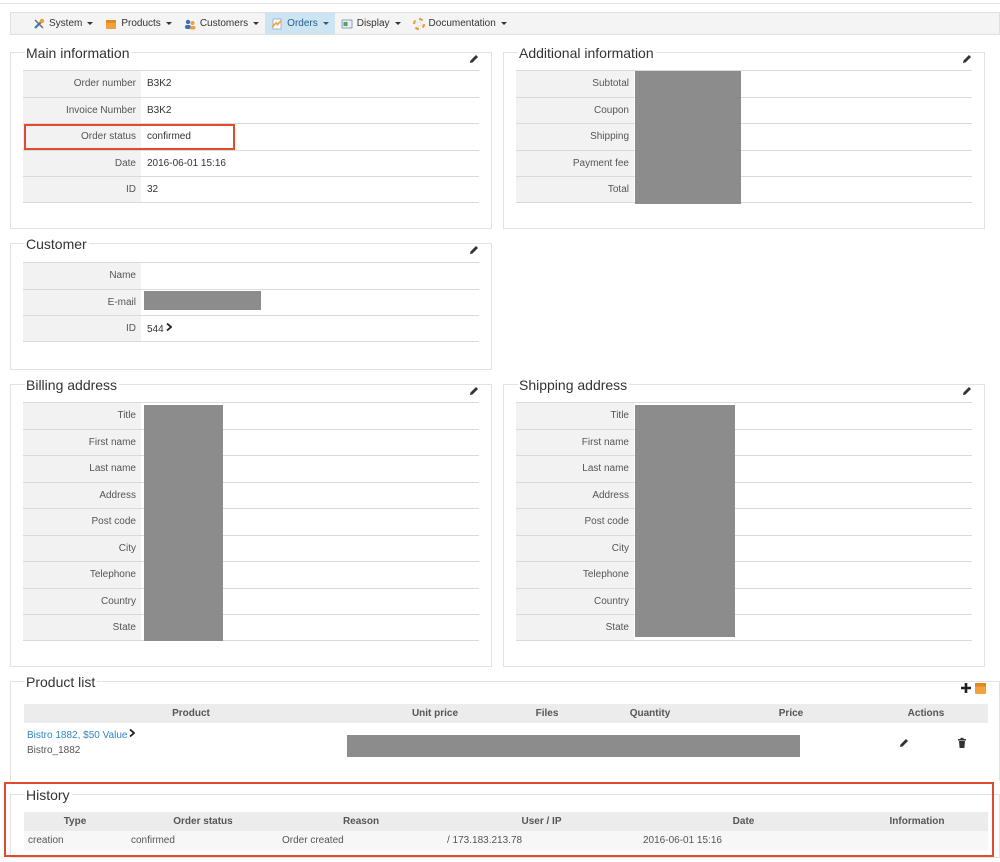 This screenshot has height=862, width=1000. I want to click on row-label: Shipping, so click(575, 137).